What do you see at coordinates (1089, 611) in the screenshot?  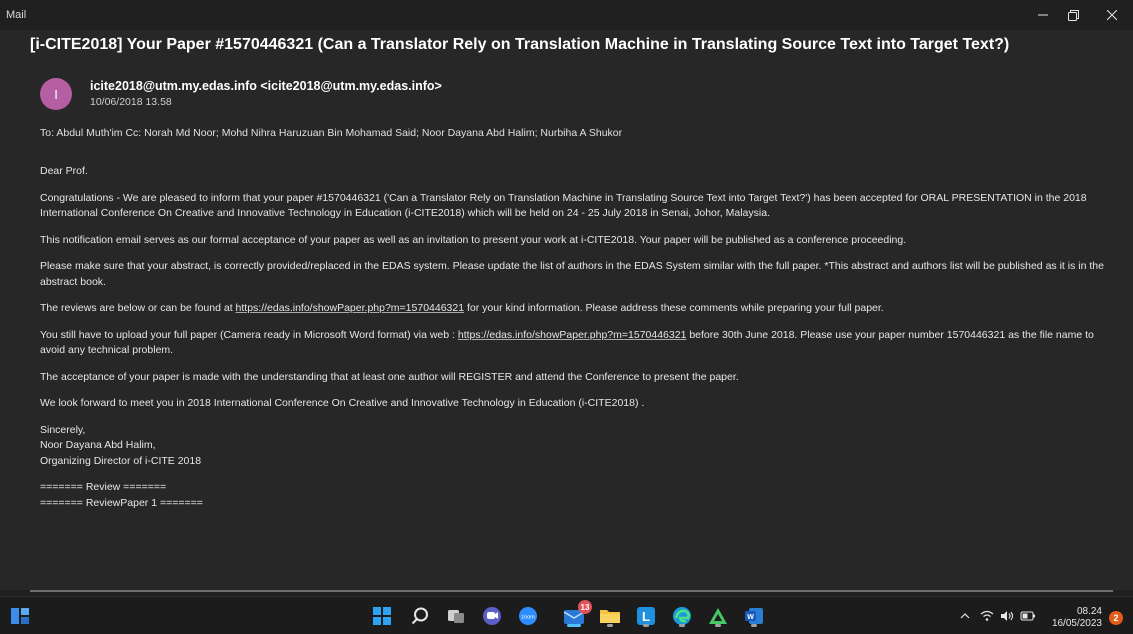 I see `clock-time: 08.24` at bounding box center [1089, 611].